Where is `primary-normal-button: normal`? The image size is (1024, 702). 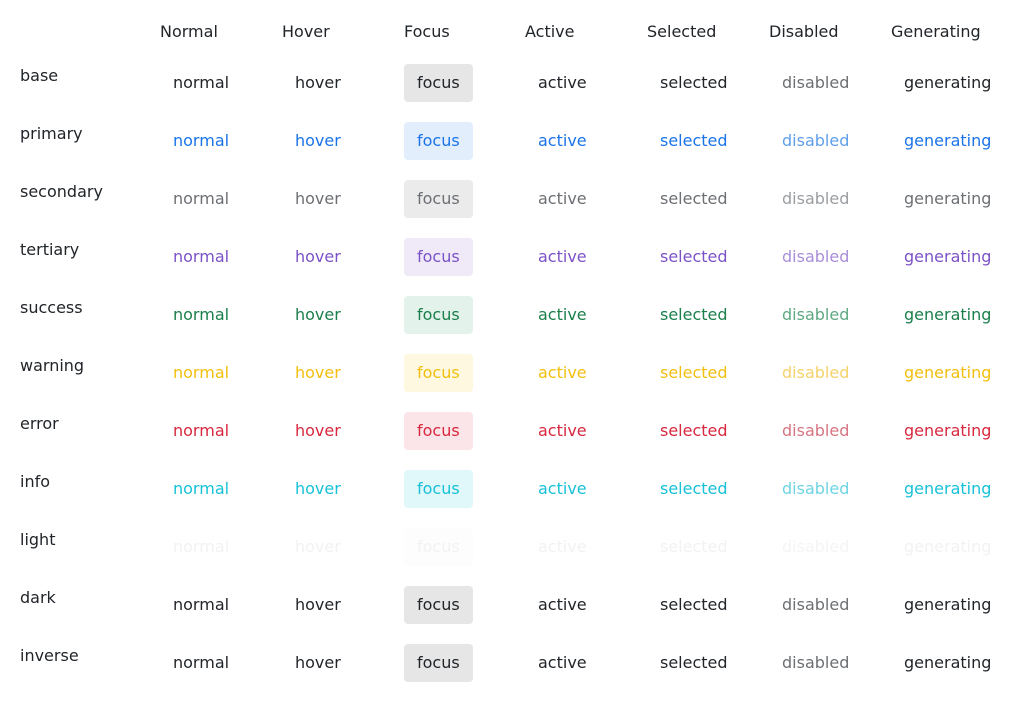 primary-normal-button: normal is located at coordinates (201, 141).